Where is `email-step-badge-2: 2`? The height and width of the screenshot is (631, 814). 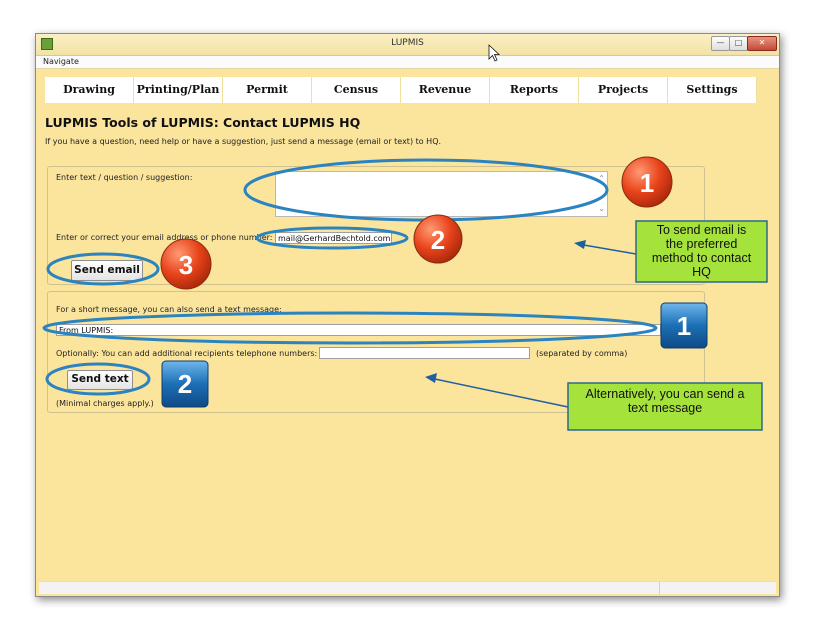 email-step-badge-2: 2 is located at coordinates (438, 239).